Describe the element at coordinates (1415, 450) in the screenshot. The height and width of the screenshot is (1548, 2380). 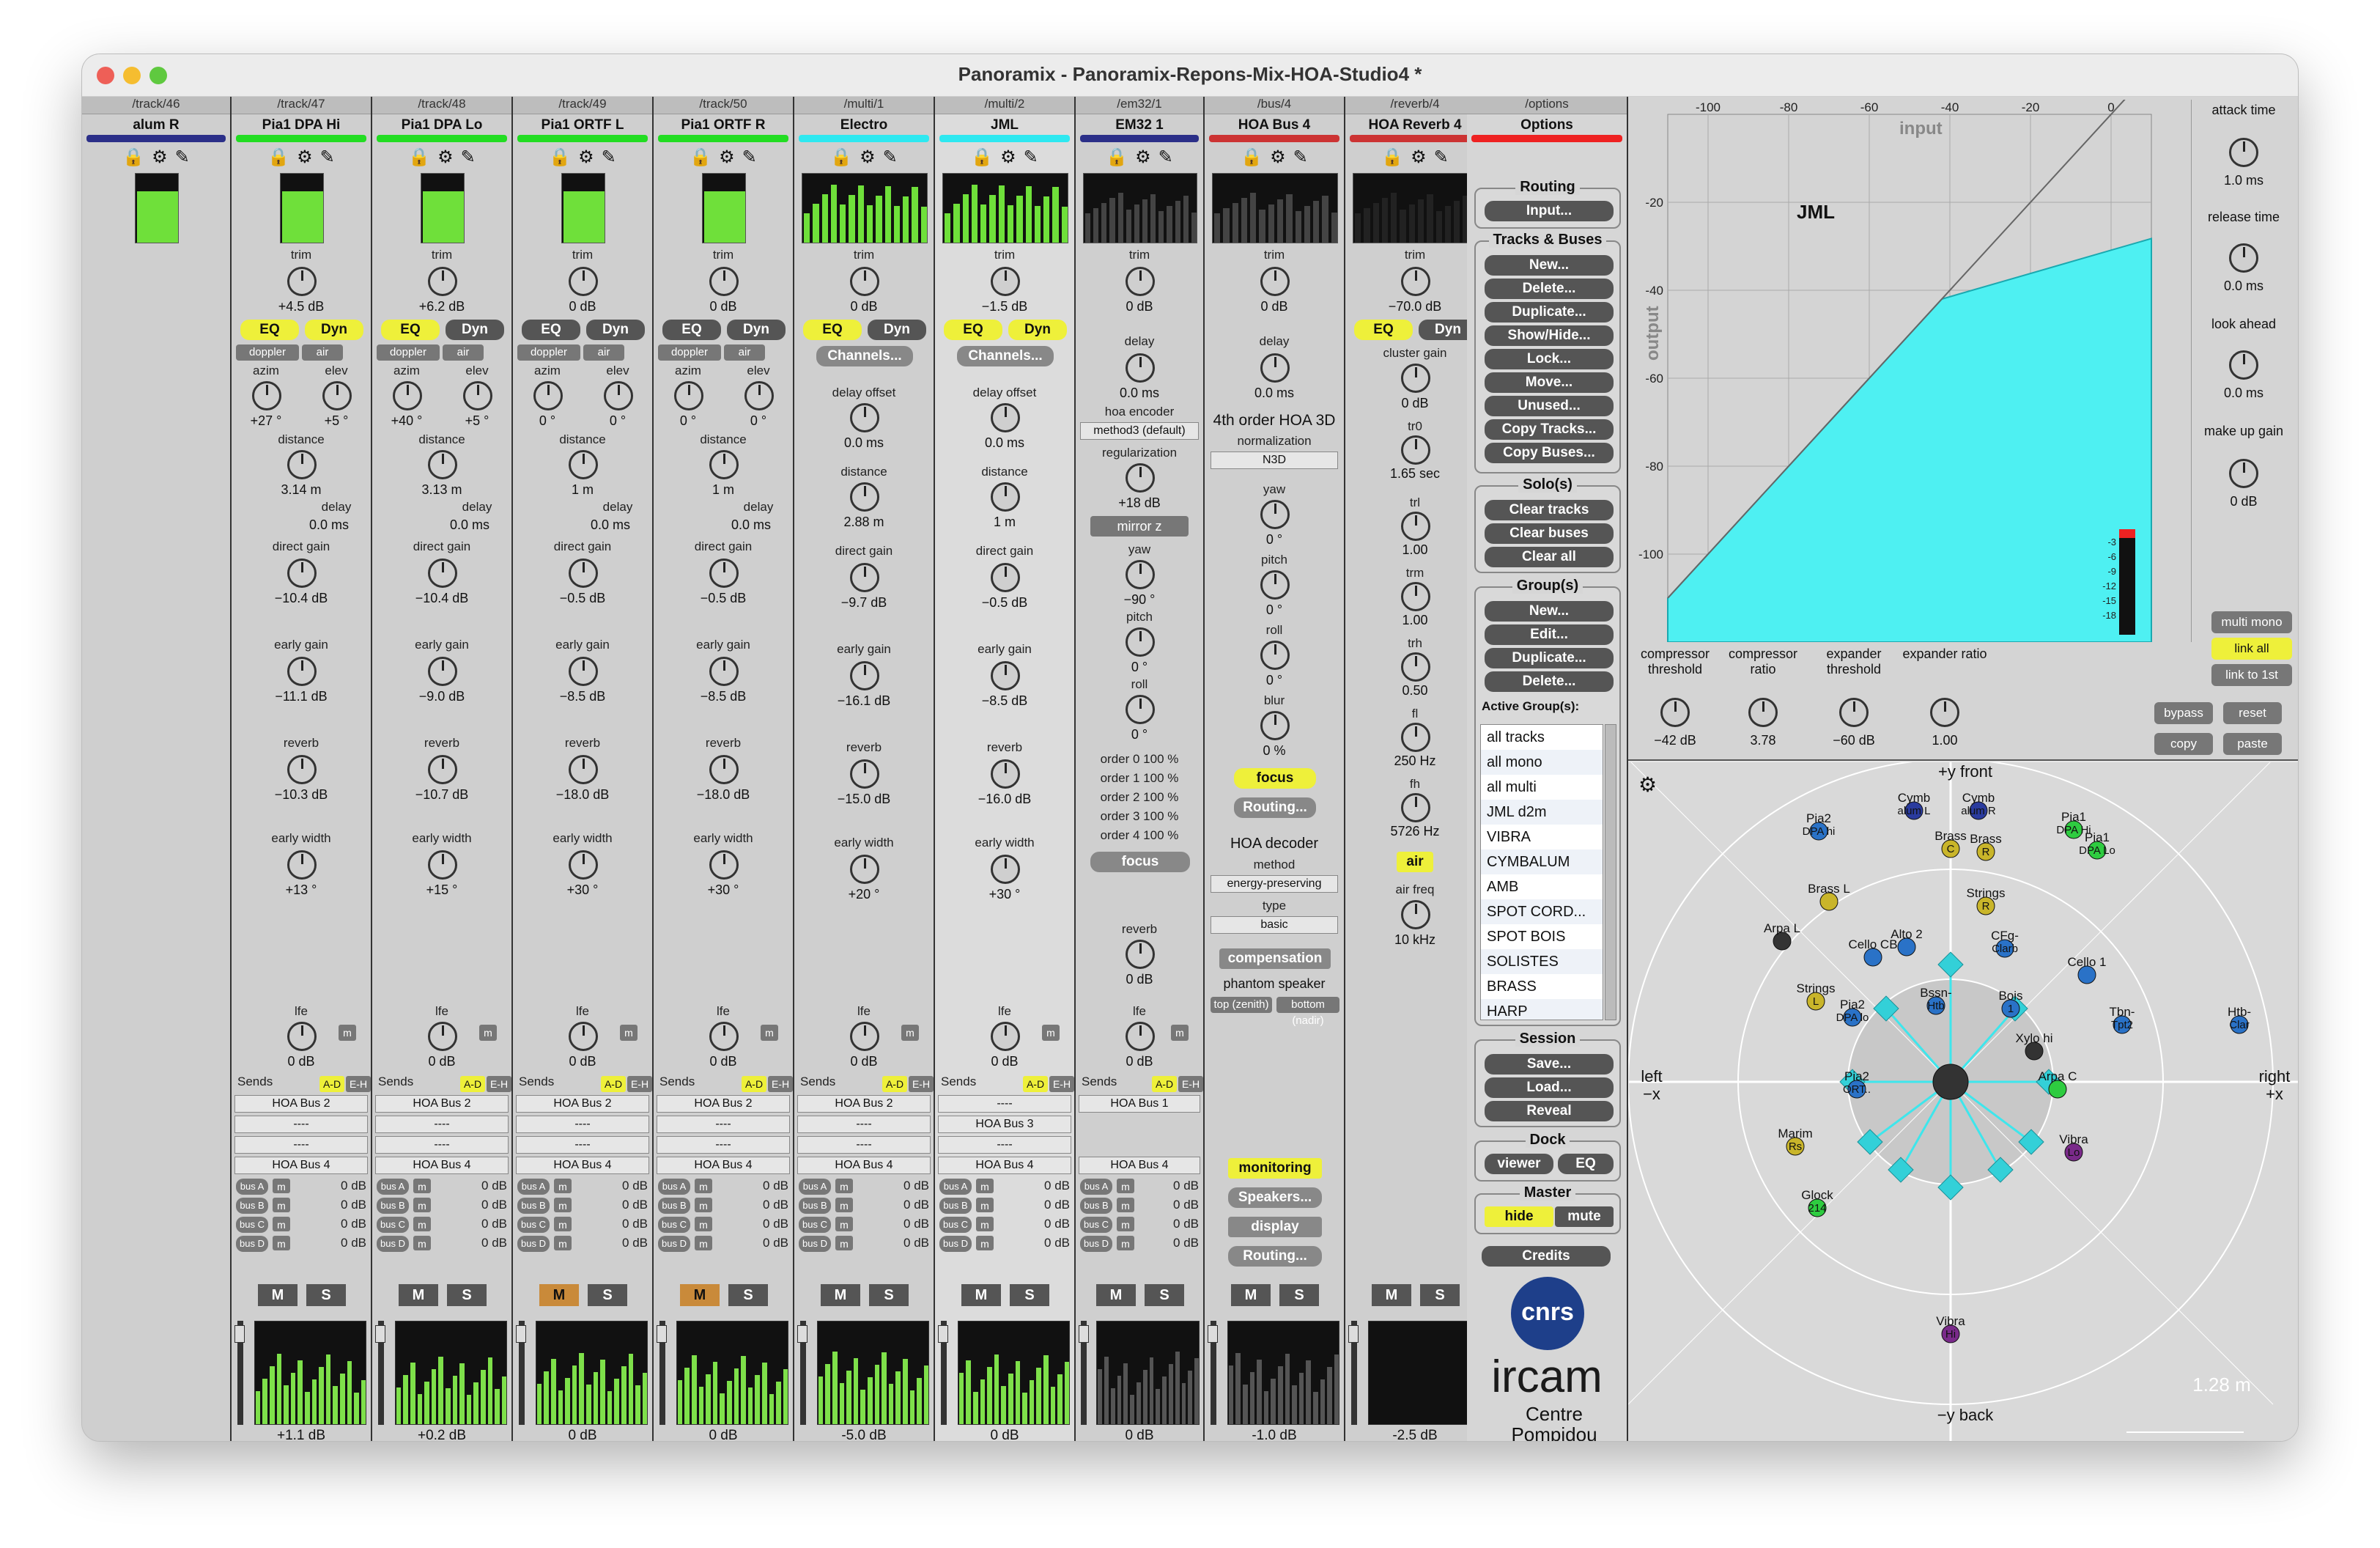
I see `tr0-knob` at that location.